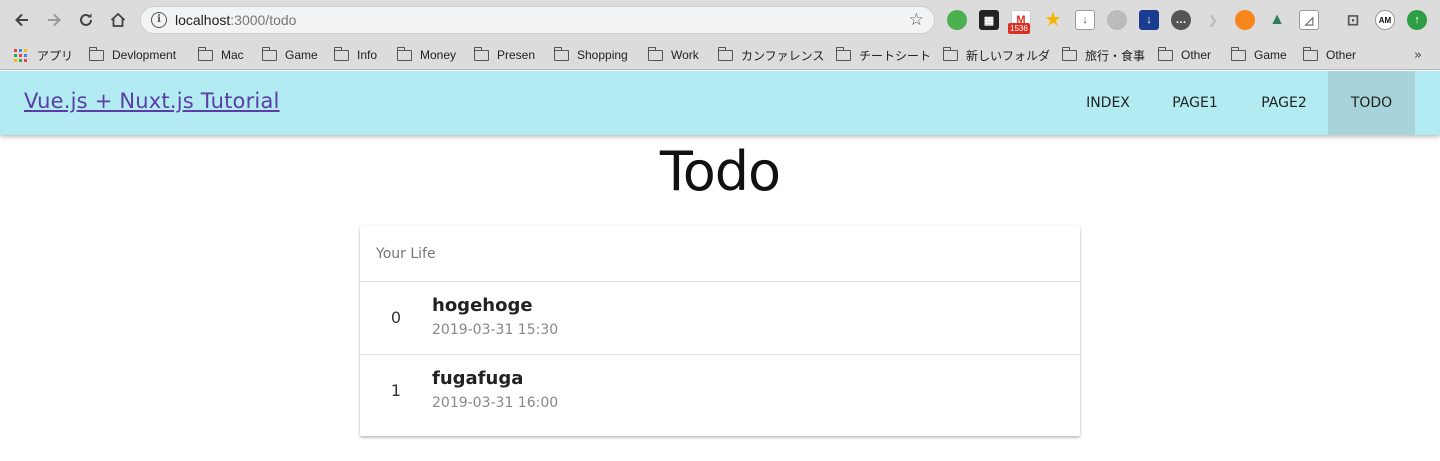 The width and height of the screenshot is (1440, 461). I want to click on forward-arrow-icon, so click(54, 20).